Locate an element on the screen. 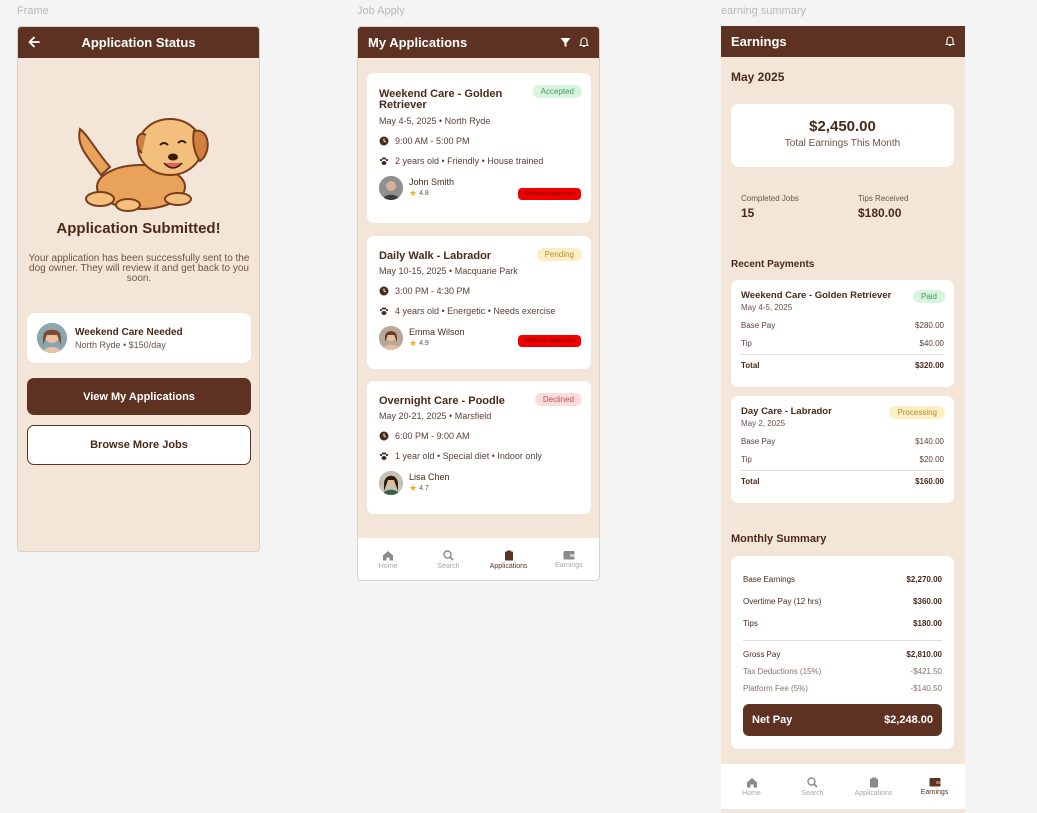  stat-label: Tips Received is located at coordinates (883, 198).